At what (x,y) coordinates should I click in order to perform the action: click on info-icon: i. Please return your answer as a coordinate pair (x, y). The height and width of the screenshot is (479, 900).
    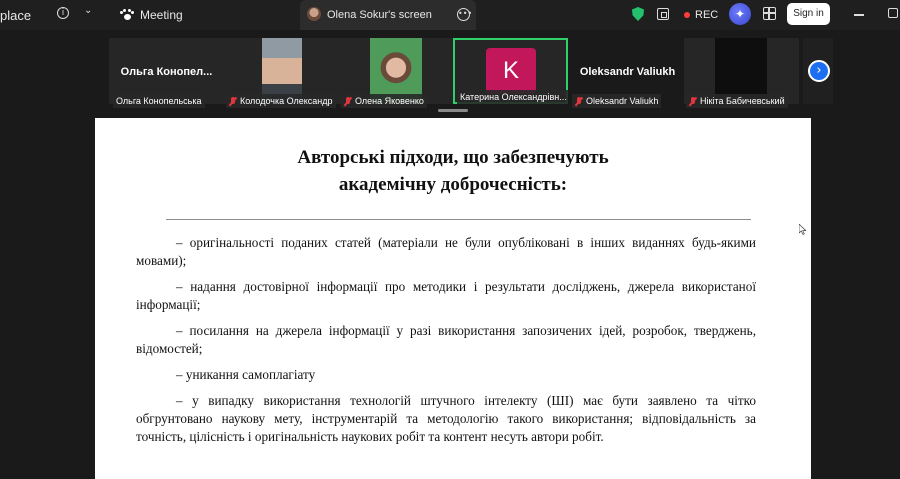
    Looking at the image, I should click on (63, 13).